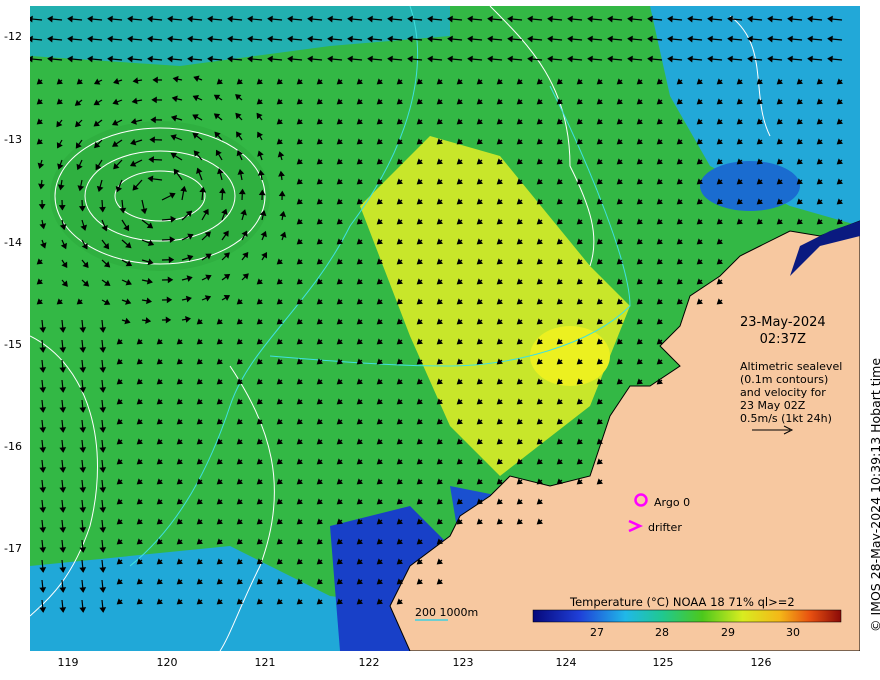 The height and width of the screenshot is (680, 880). Describe the element at coordinates (597, 632) in the screenshot. I see `colorbar-tick: 27` at that location.